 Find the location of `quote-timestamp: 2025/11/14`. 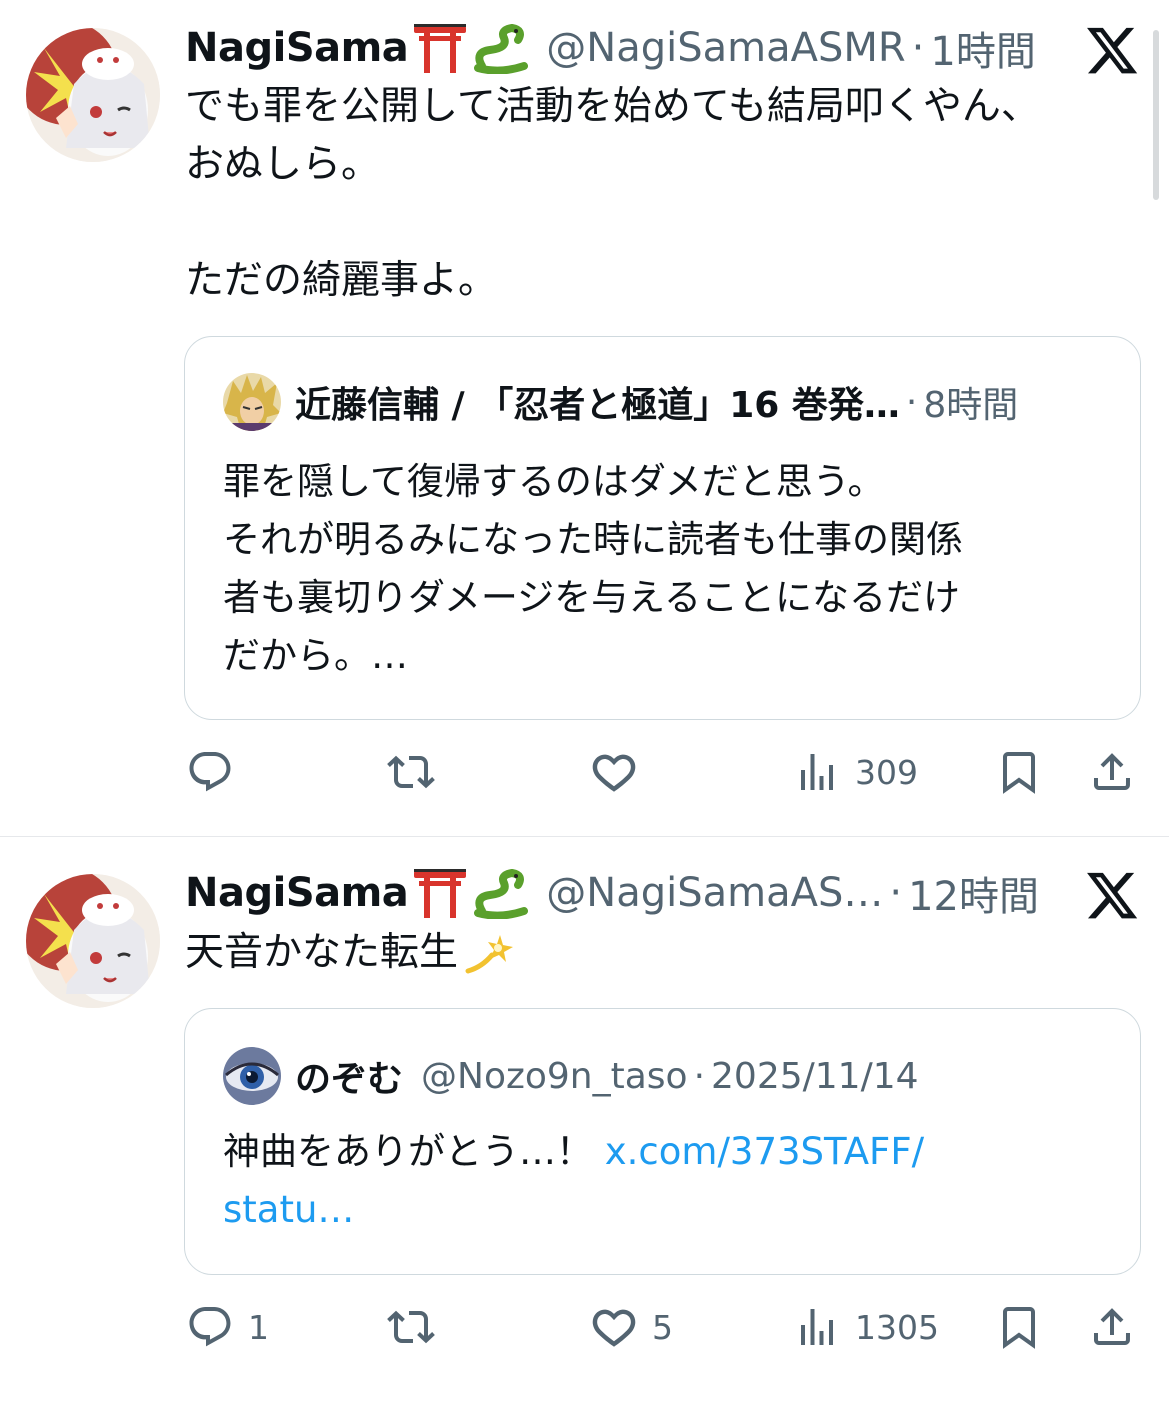

quote-timestamp: 2025/11/14 is located at coordinates (815, 1076).